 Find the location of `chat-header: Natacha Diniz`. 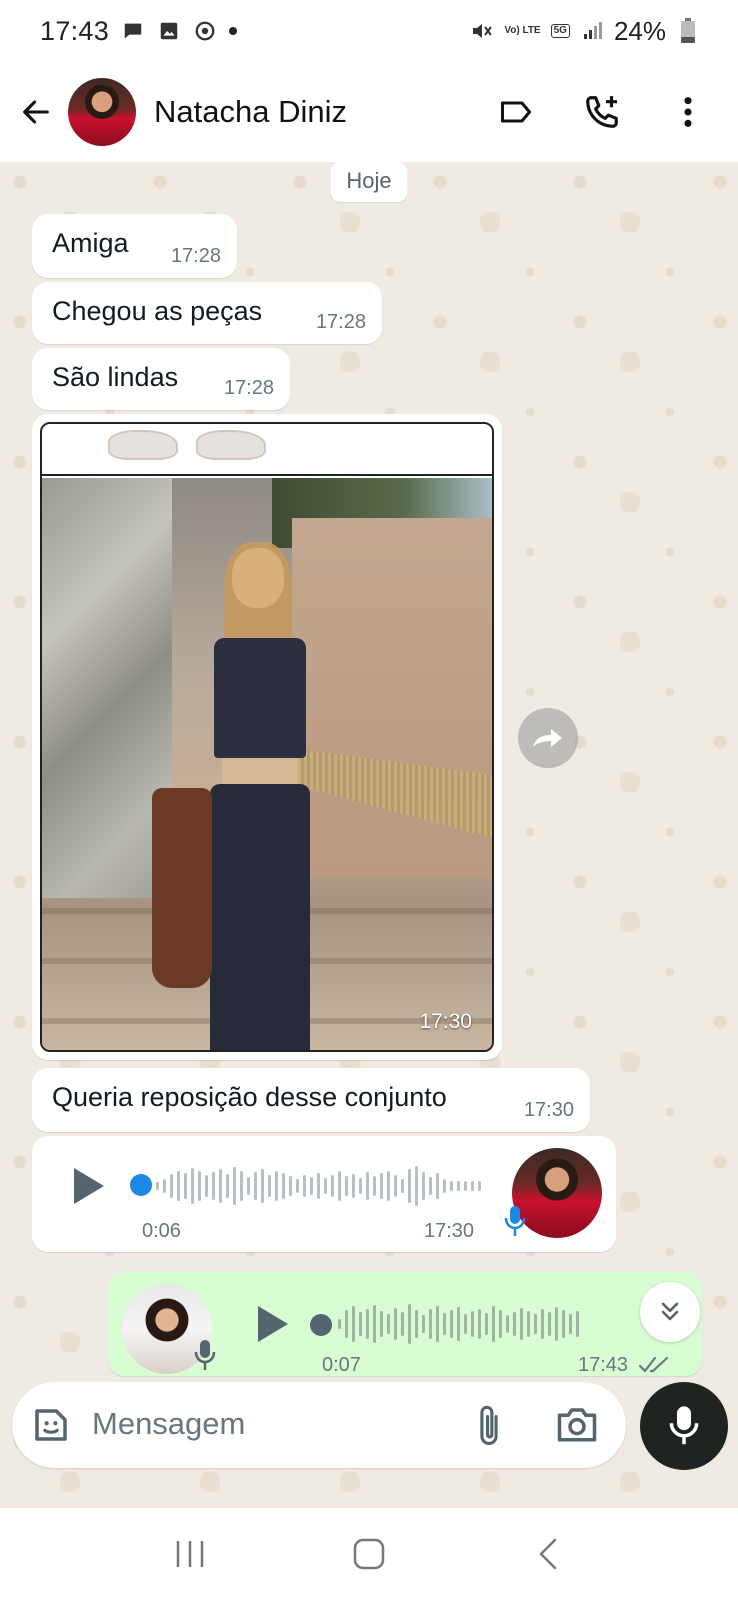

chat-header: Natacha Diniz is located at coordinates (369, 112).